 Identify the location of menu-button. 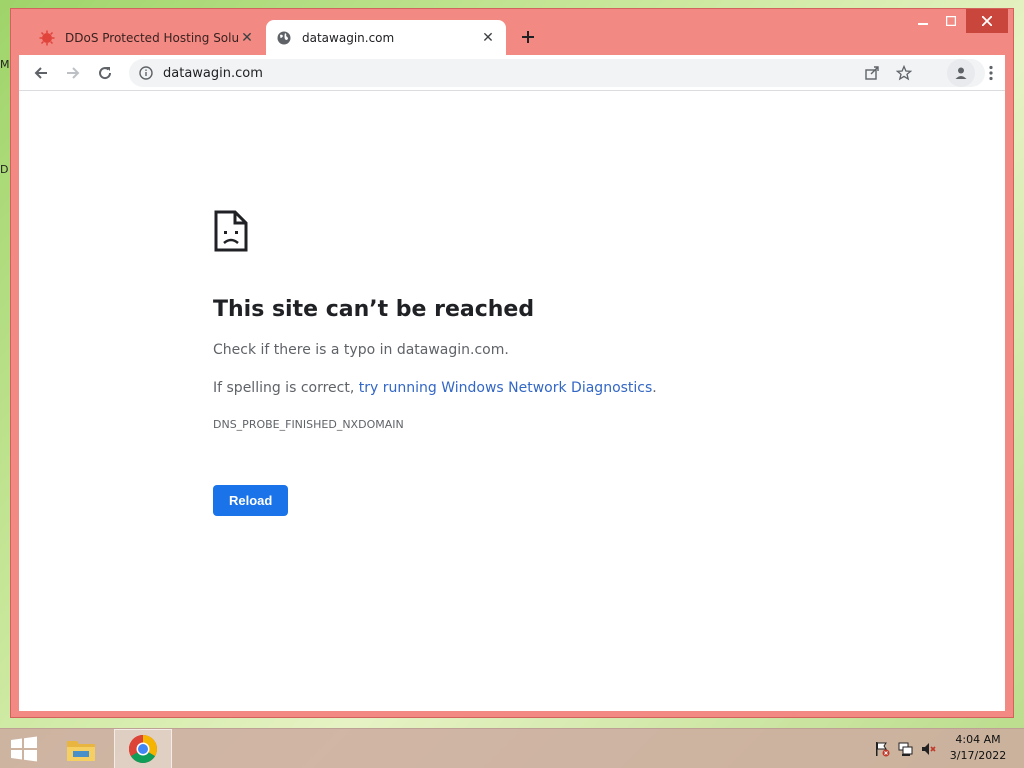
(991, 73).